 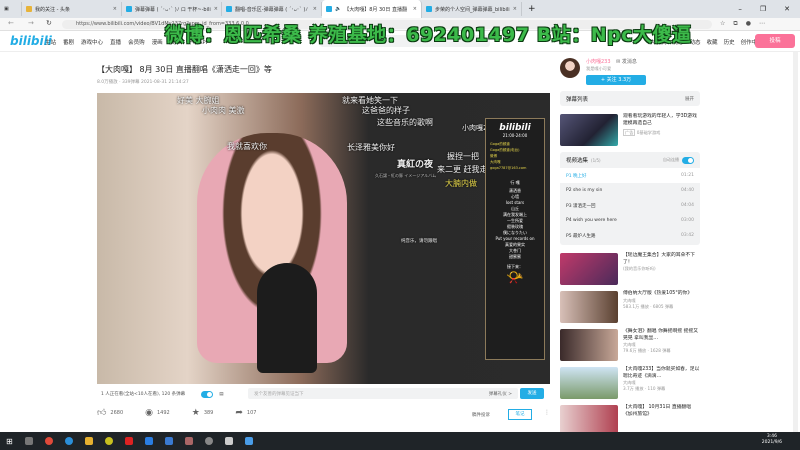 What do you see at coordinates (128, 441) in the screenshot?
I see `netease-music-icon` at bounding box center [128, 441].